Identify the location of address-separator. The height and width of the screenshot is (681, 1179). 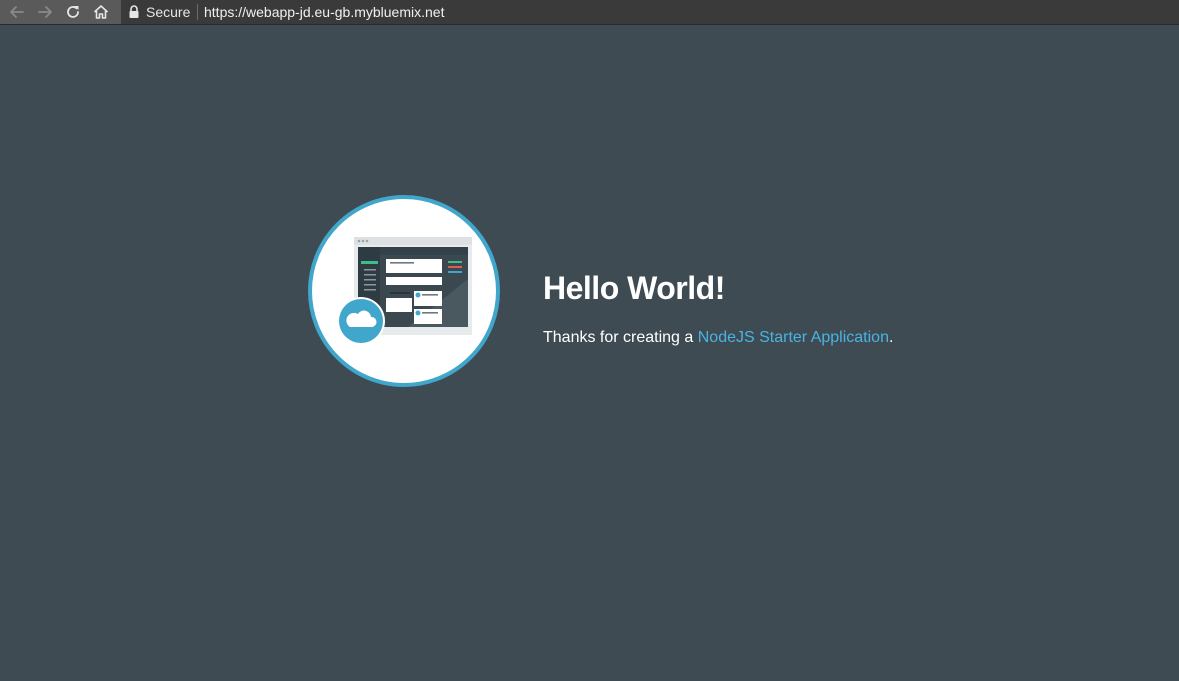
(197, 12).